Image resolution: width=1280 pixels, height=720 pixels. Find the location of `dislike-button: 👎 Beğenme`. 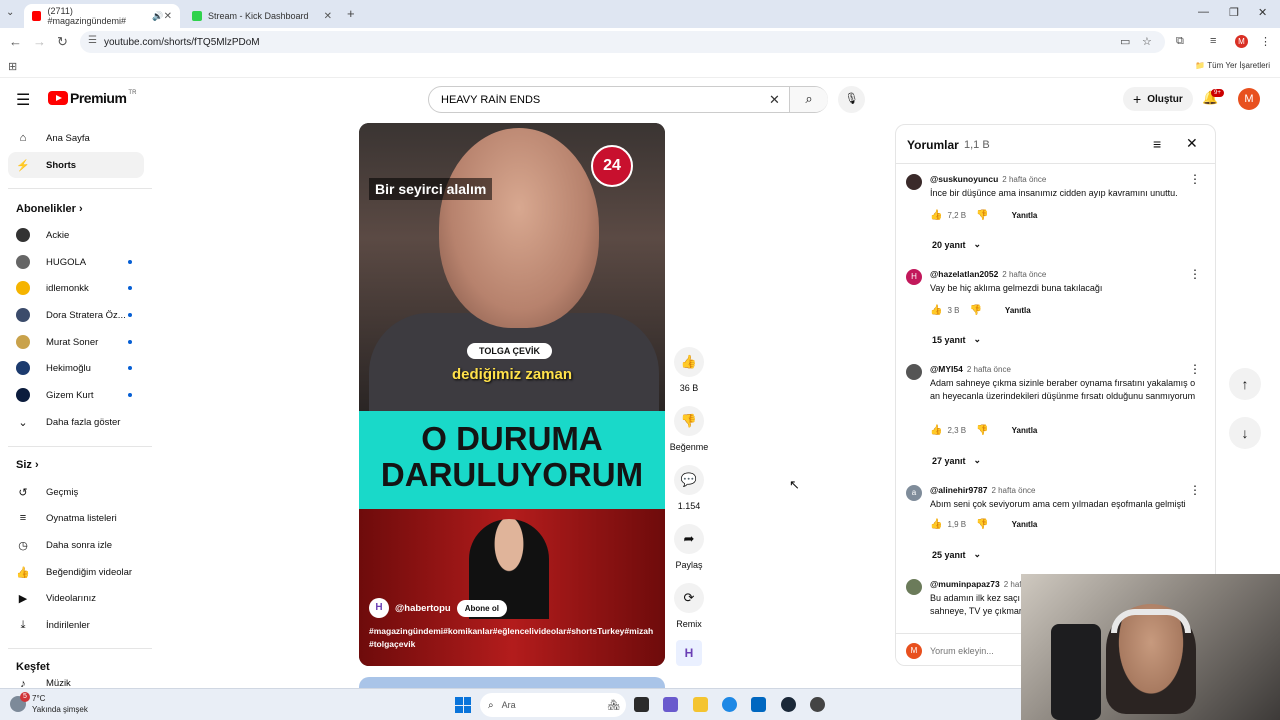

dislike-button: 👎 Beğenme is located at coordinates (689, 429).